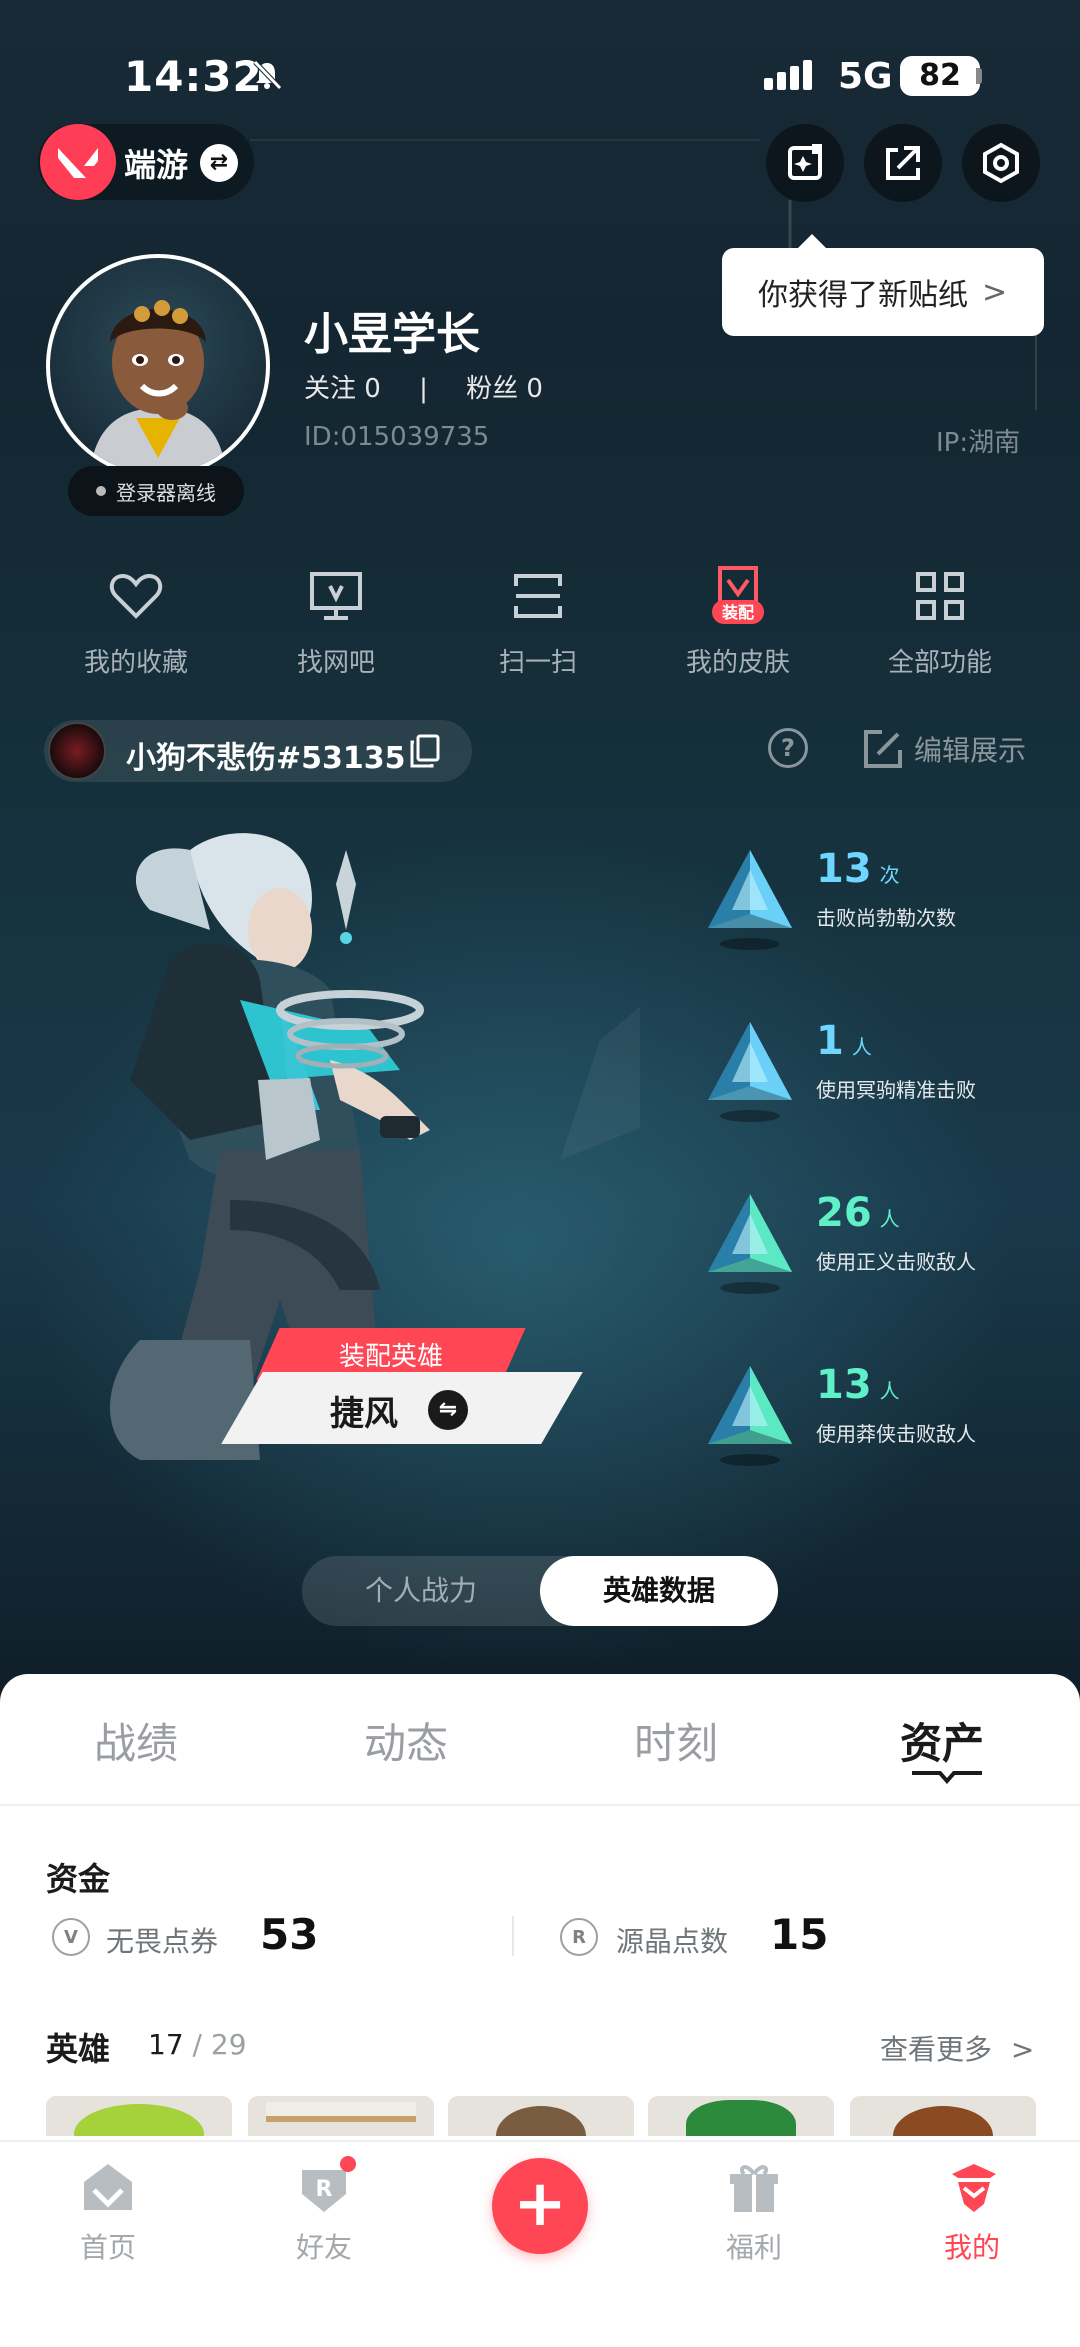  What do you see at coordinates (77, 751) in the screenshot?
I see `game-account-avatar` at bounding box center [77, 751].